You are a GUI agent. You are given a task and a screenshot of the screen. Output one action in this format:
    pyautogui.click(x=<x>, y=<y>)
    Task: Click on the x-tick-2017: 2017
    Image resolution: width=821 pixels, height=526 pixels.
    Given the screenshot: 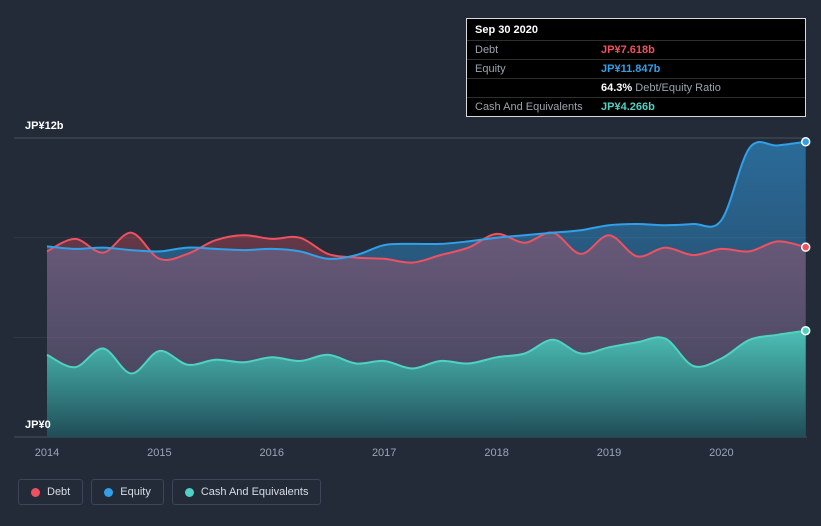 What is the action you would take?
    pyautogui.click(x=384, y=453)
    